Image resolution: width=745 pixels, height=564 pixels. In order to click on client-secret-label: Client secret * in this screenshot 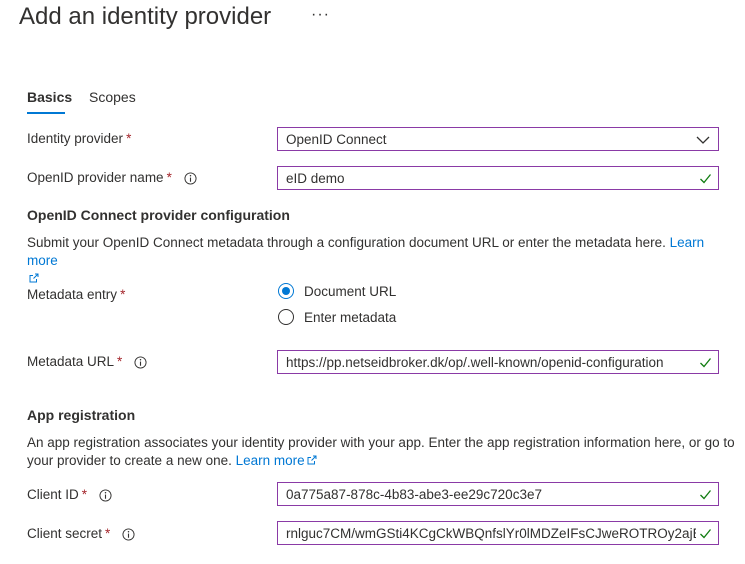, I will do `click(81, 533)`.